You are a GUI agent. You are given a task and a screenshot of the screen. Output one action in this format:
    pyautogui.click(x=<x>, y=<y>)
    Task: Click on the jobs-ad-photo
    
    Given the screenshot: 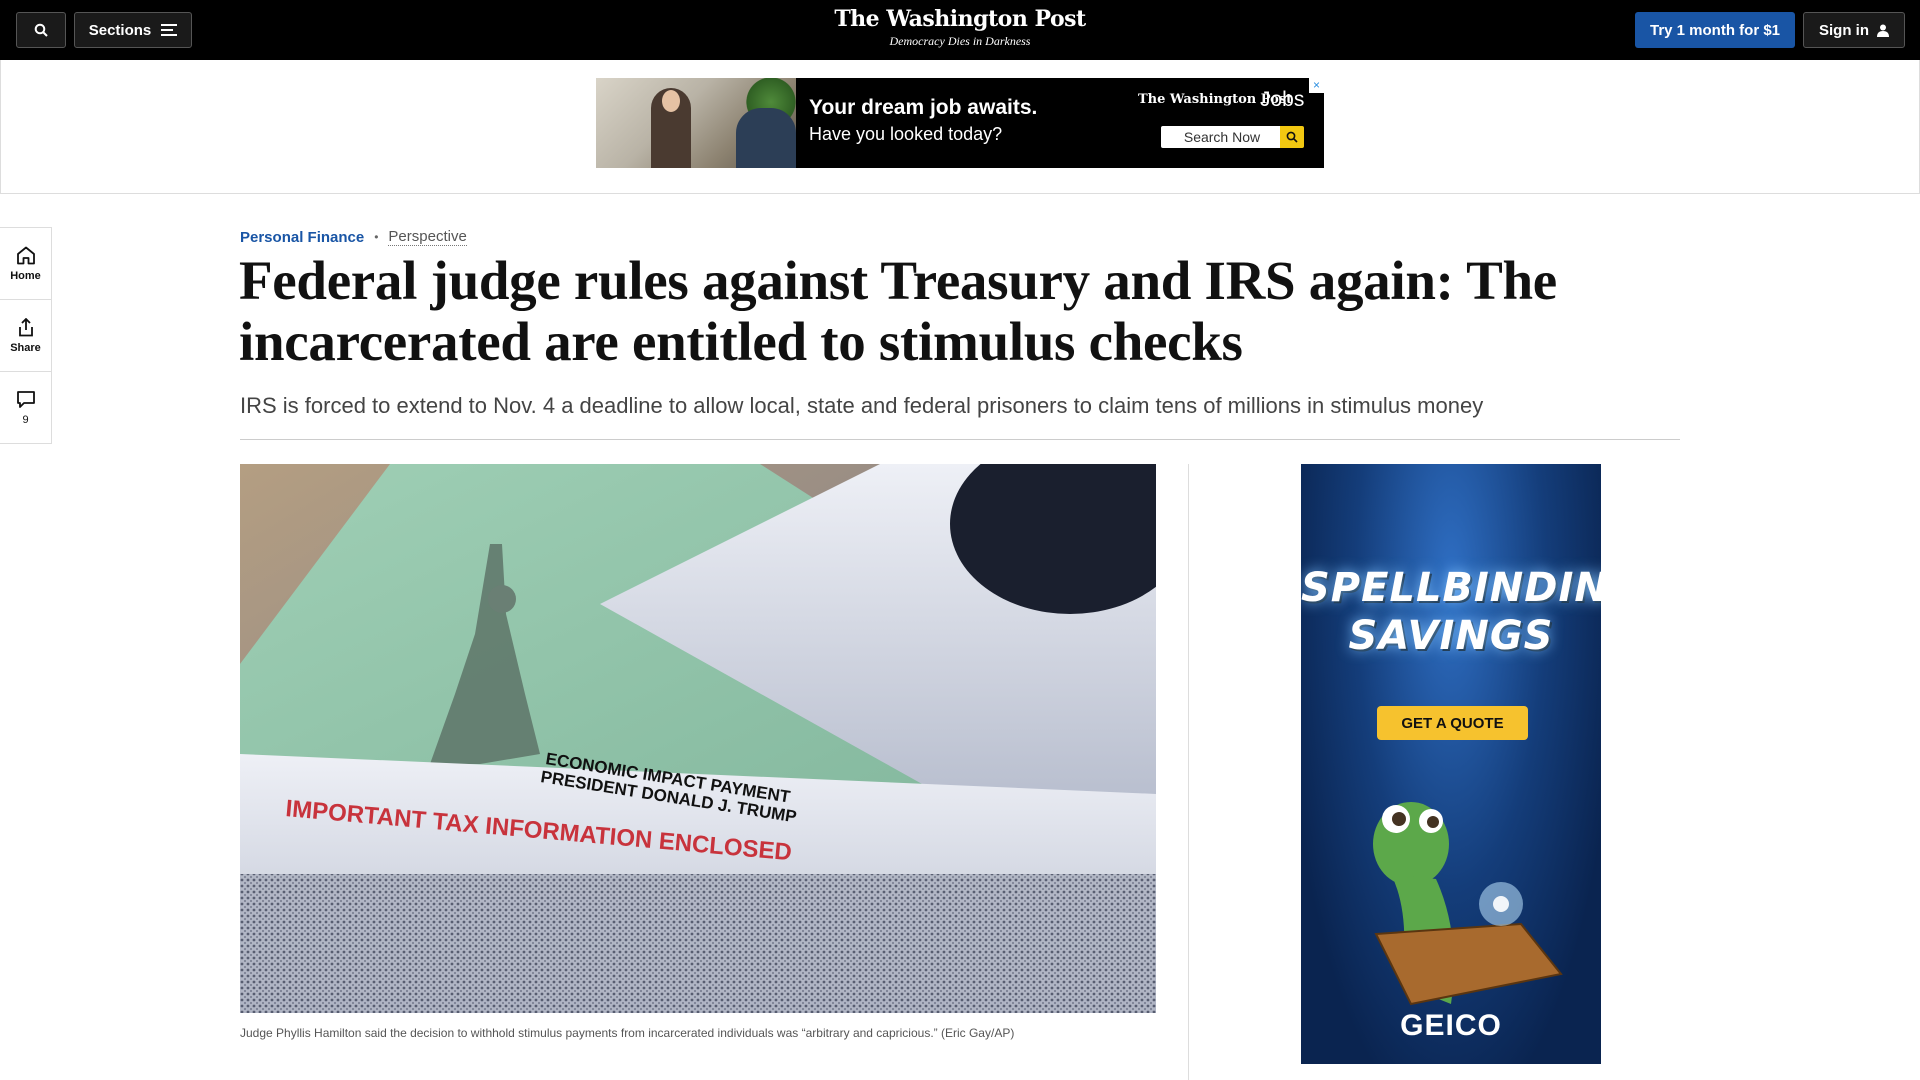 What is the action you would take?
    pyautogui.click(x=696, y=123)
    